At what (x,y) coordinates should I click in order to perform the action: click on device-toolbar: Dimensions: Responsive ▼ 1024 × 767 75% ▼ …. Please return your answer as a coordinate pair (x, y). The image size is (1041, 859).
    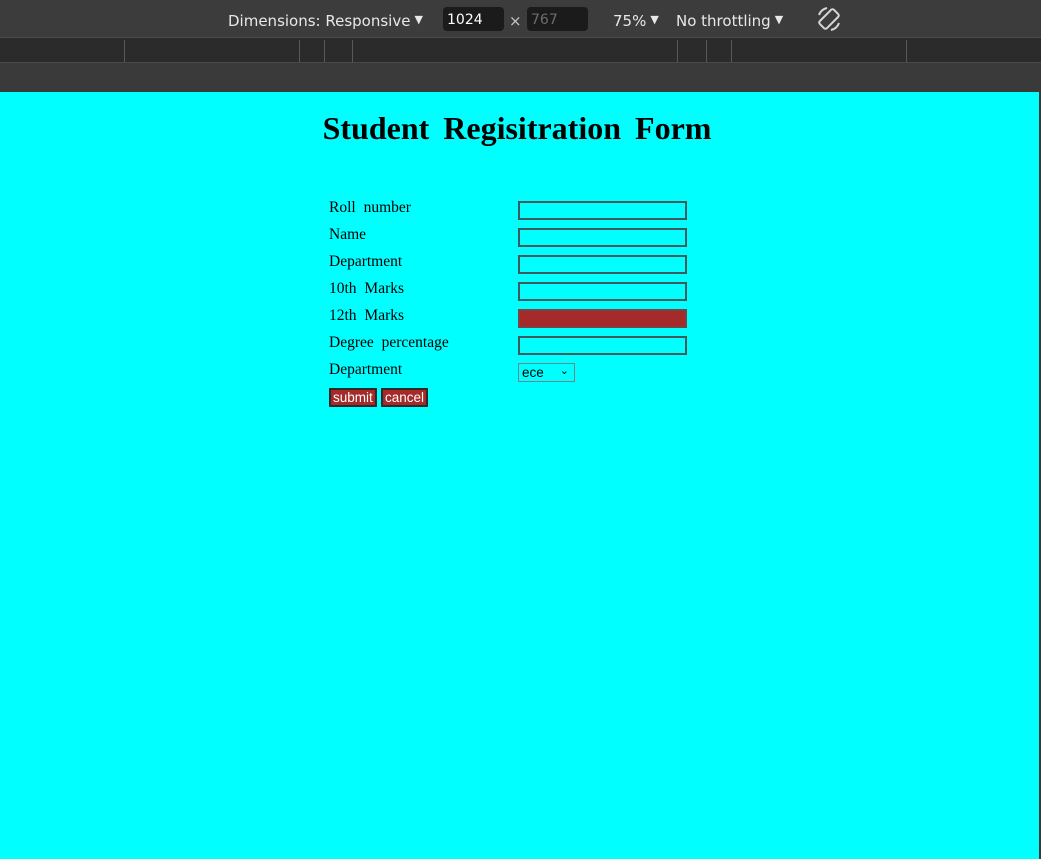
    Looking at the image, I should click on (520, 18).